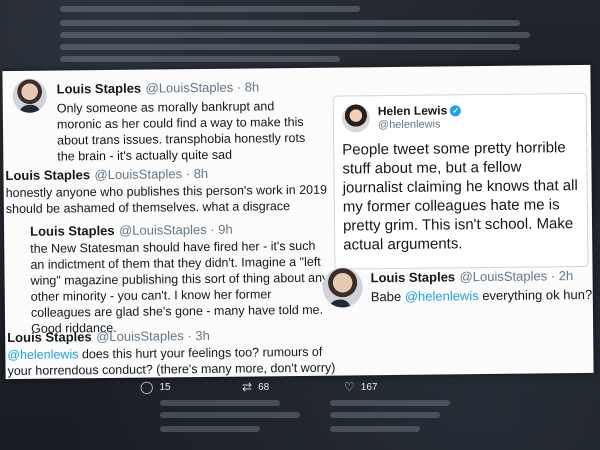  I want to click on tweet5-prefix: Babe, so click(387, 296).